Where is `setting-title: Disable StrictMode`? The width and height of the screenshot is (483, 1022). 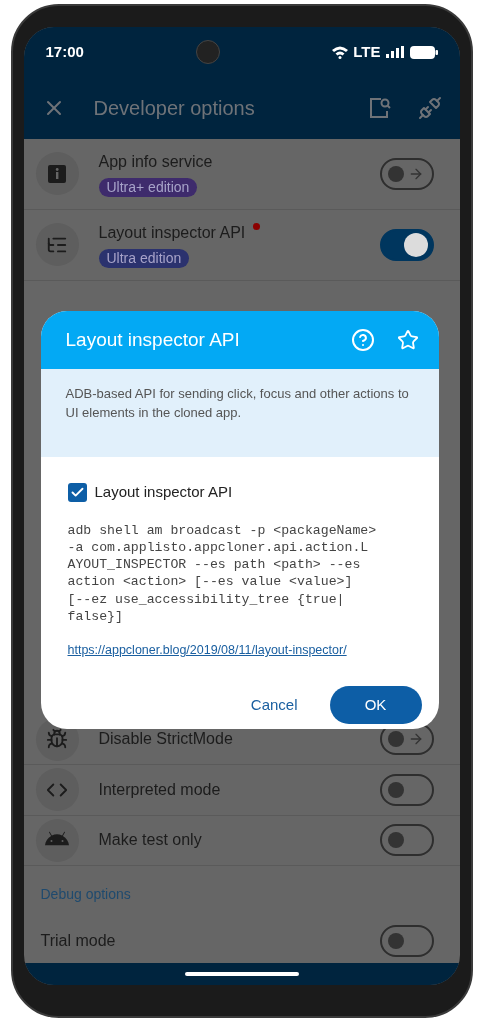 setting-title: Disable StrictMode is located at coordinates (165, 739).